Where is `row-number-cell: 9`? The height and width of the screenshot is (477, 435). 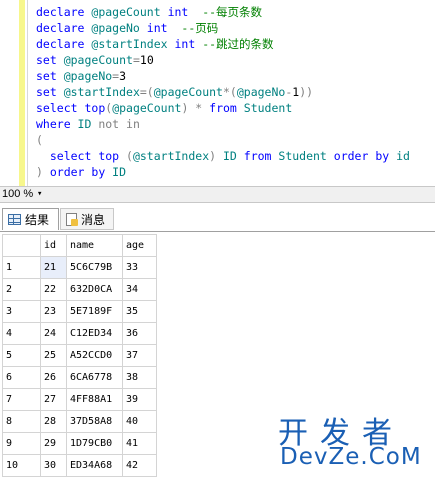
row-number-cell: 9 is located at coordinates (21, 443).